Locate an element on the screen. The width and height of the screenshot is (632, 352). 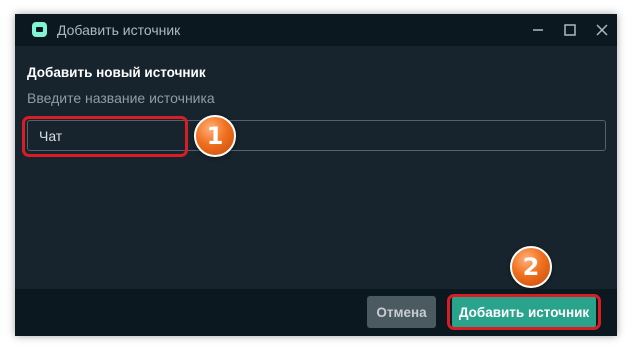
add-source-button: Добавить источник is located at coordinates (524, 312).